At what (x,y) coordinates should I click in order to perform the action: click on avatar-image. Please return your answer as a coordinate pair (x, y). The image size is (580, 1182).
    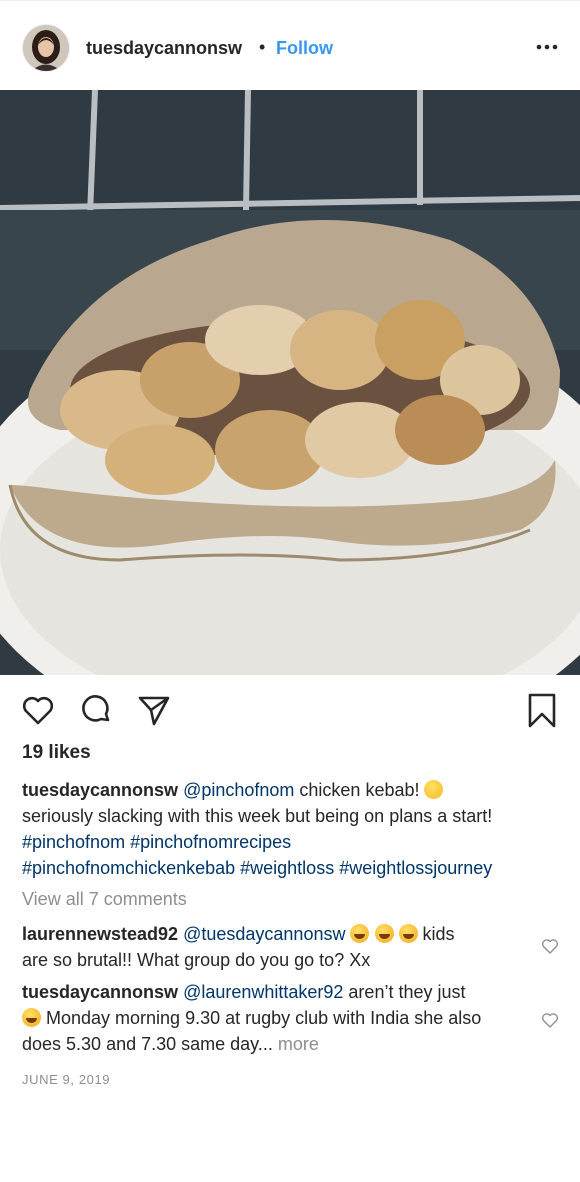
    Looking at the image, I should click on (46, 48).